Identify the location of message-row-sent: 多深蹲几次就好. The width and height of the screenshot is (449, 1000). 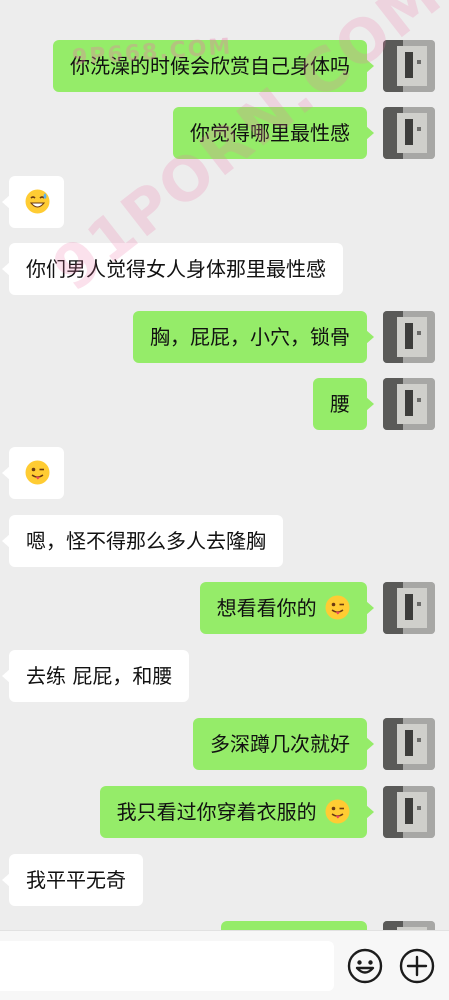
(224, 744).